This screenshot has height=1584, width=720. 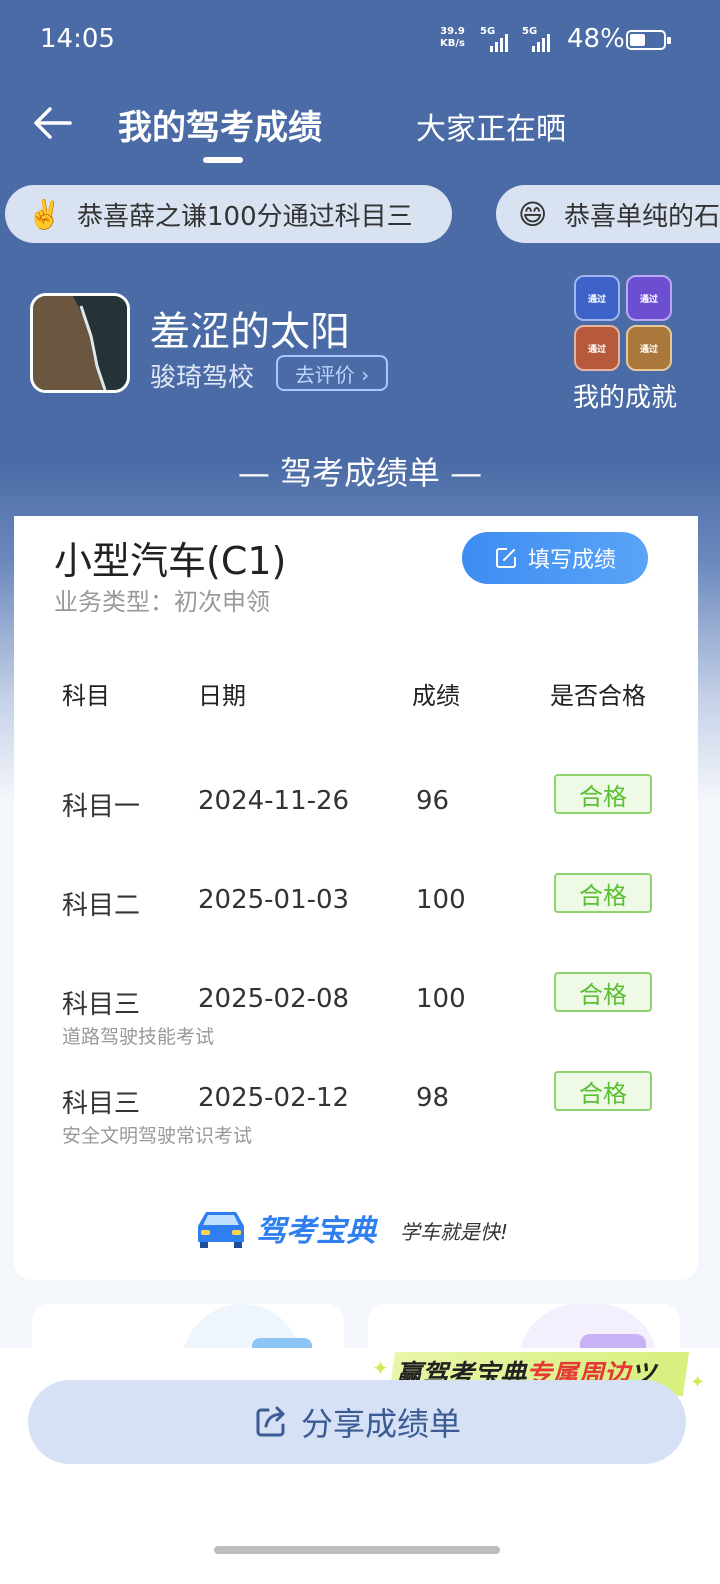 I want to click on ticker-item: 😄 恭喜单纯的石, so click(x=608, y=214).